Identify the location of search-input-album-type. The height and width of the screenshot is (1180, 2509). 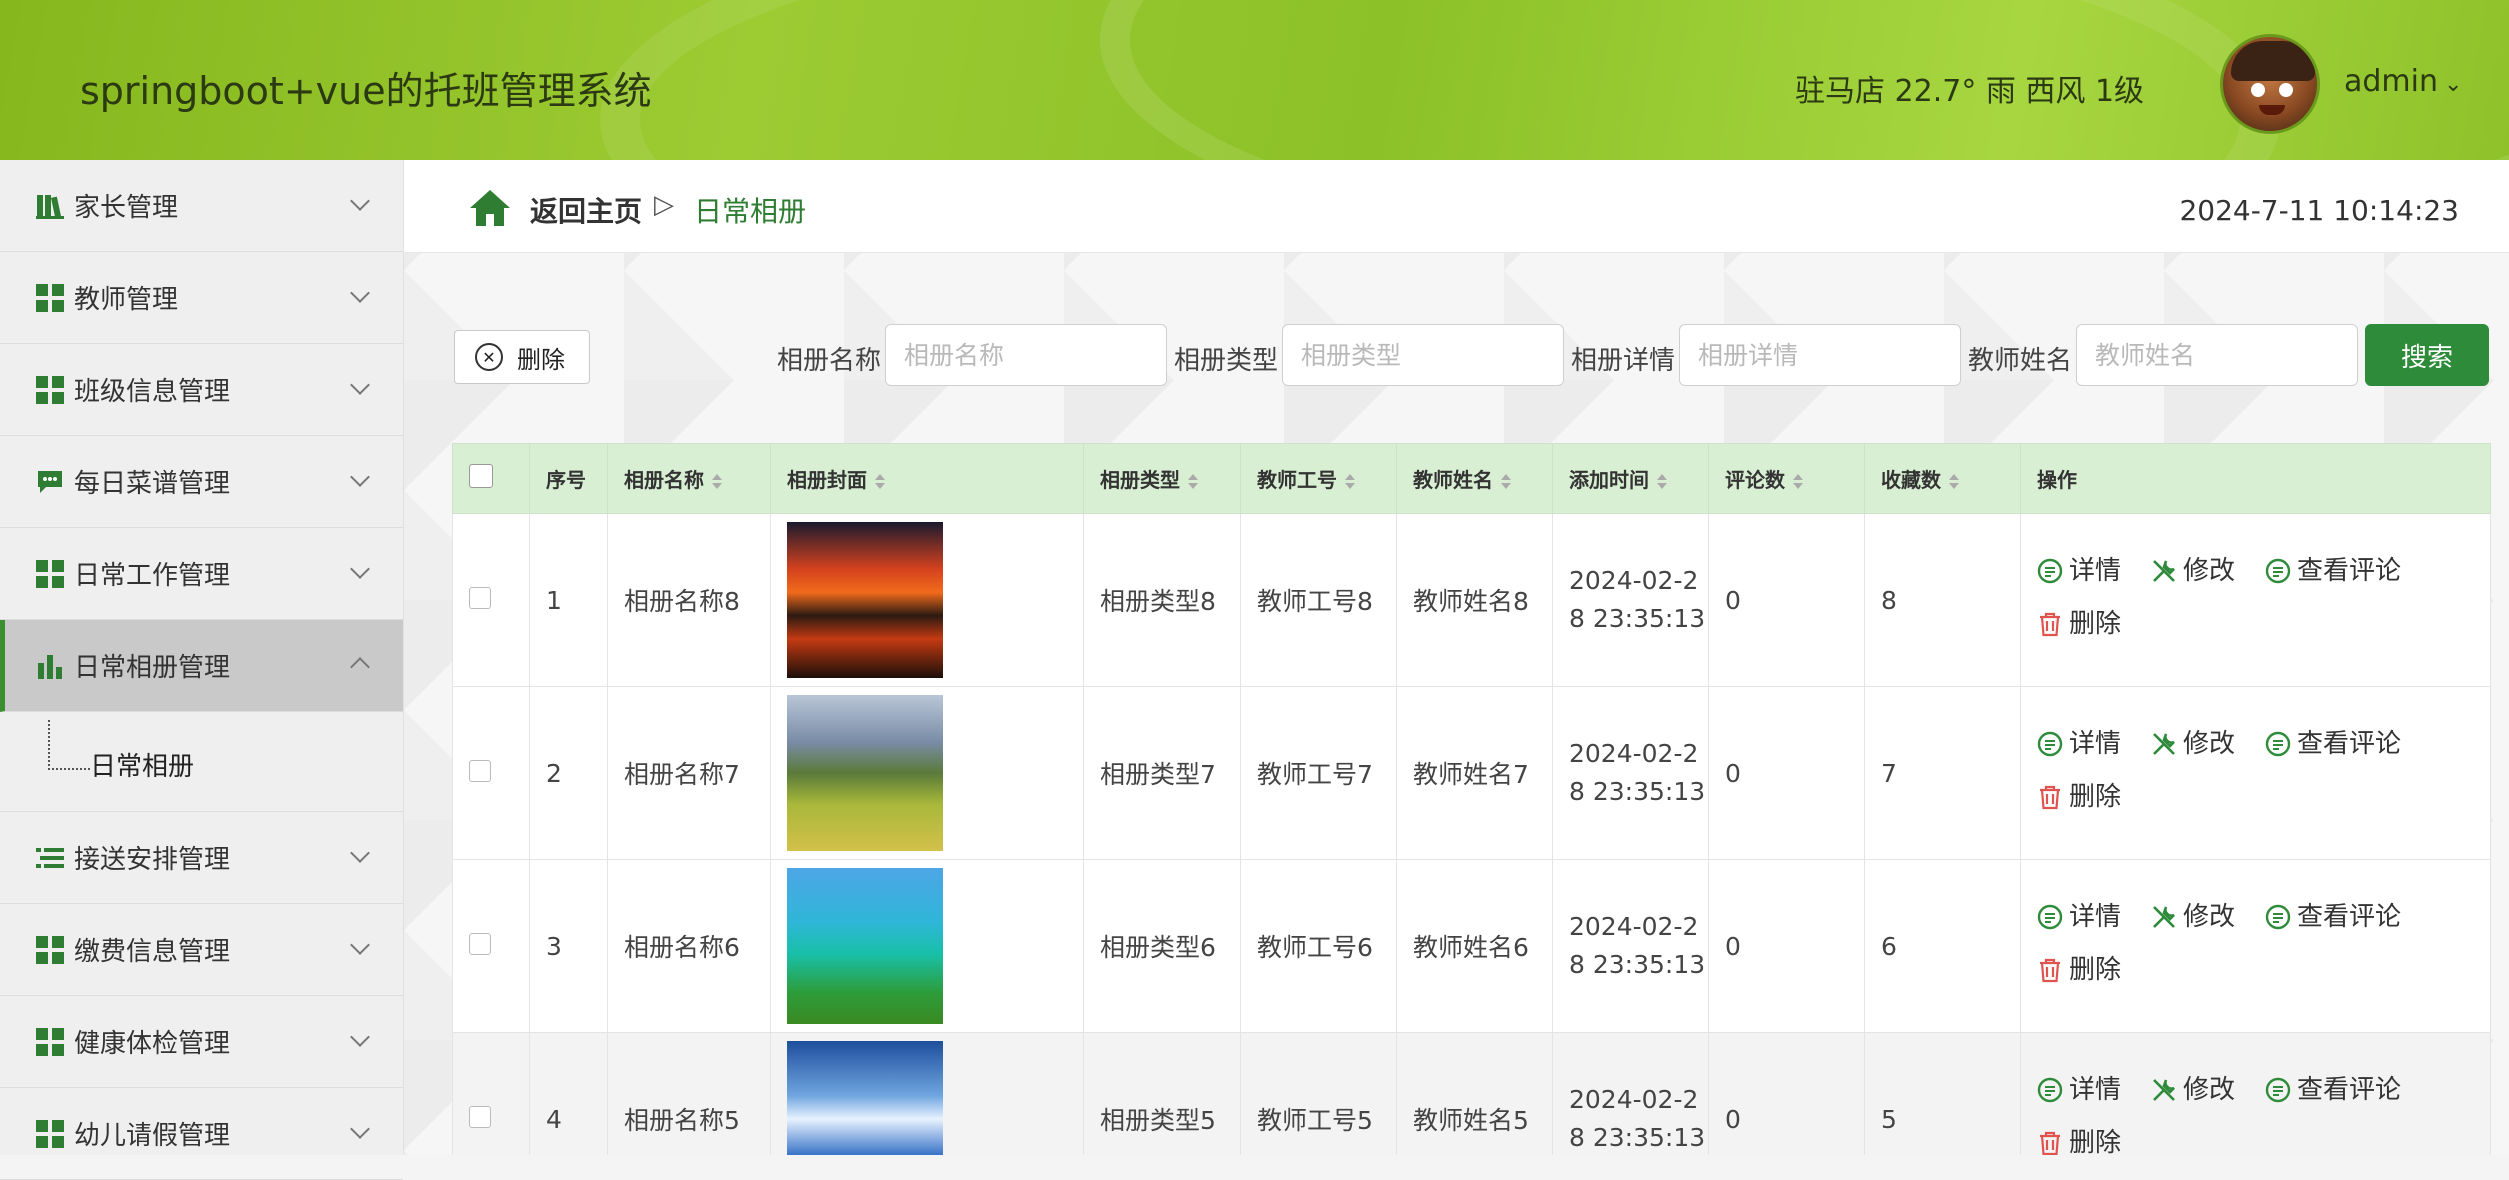
(1423, 355).